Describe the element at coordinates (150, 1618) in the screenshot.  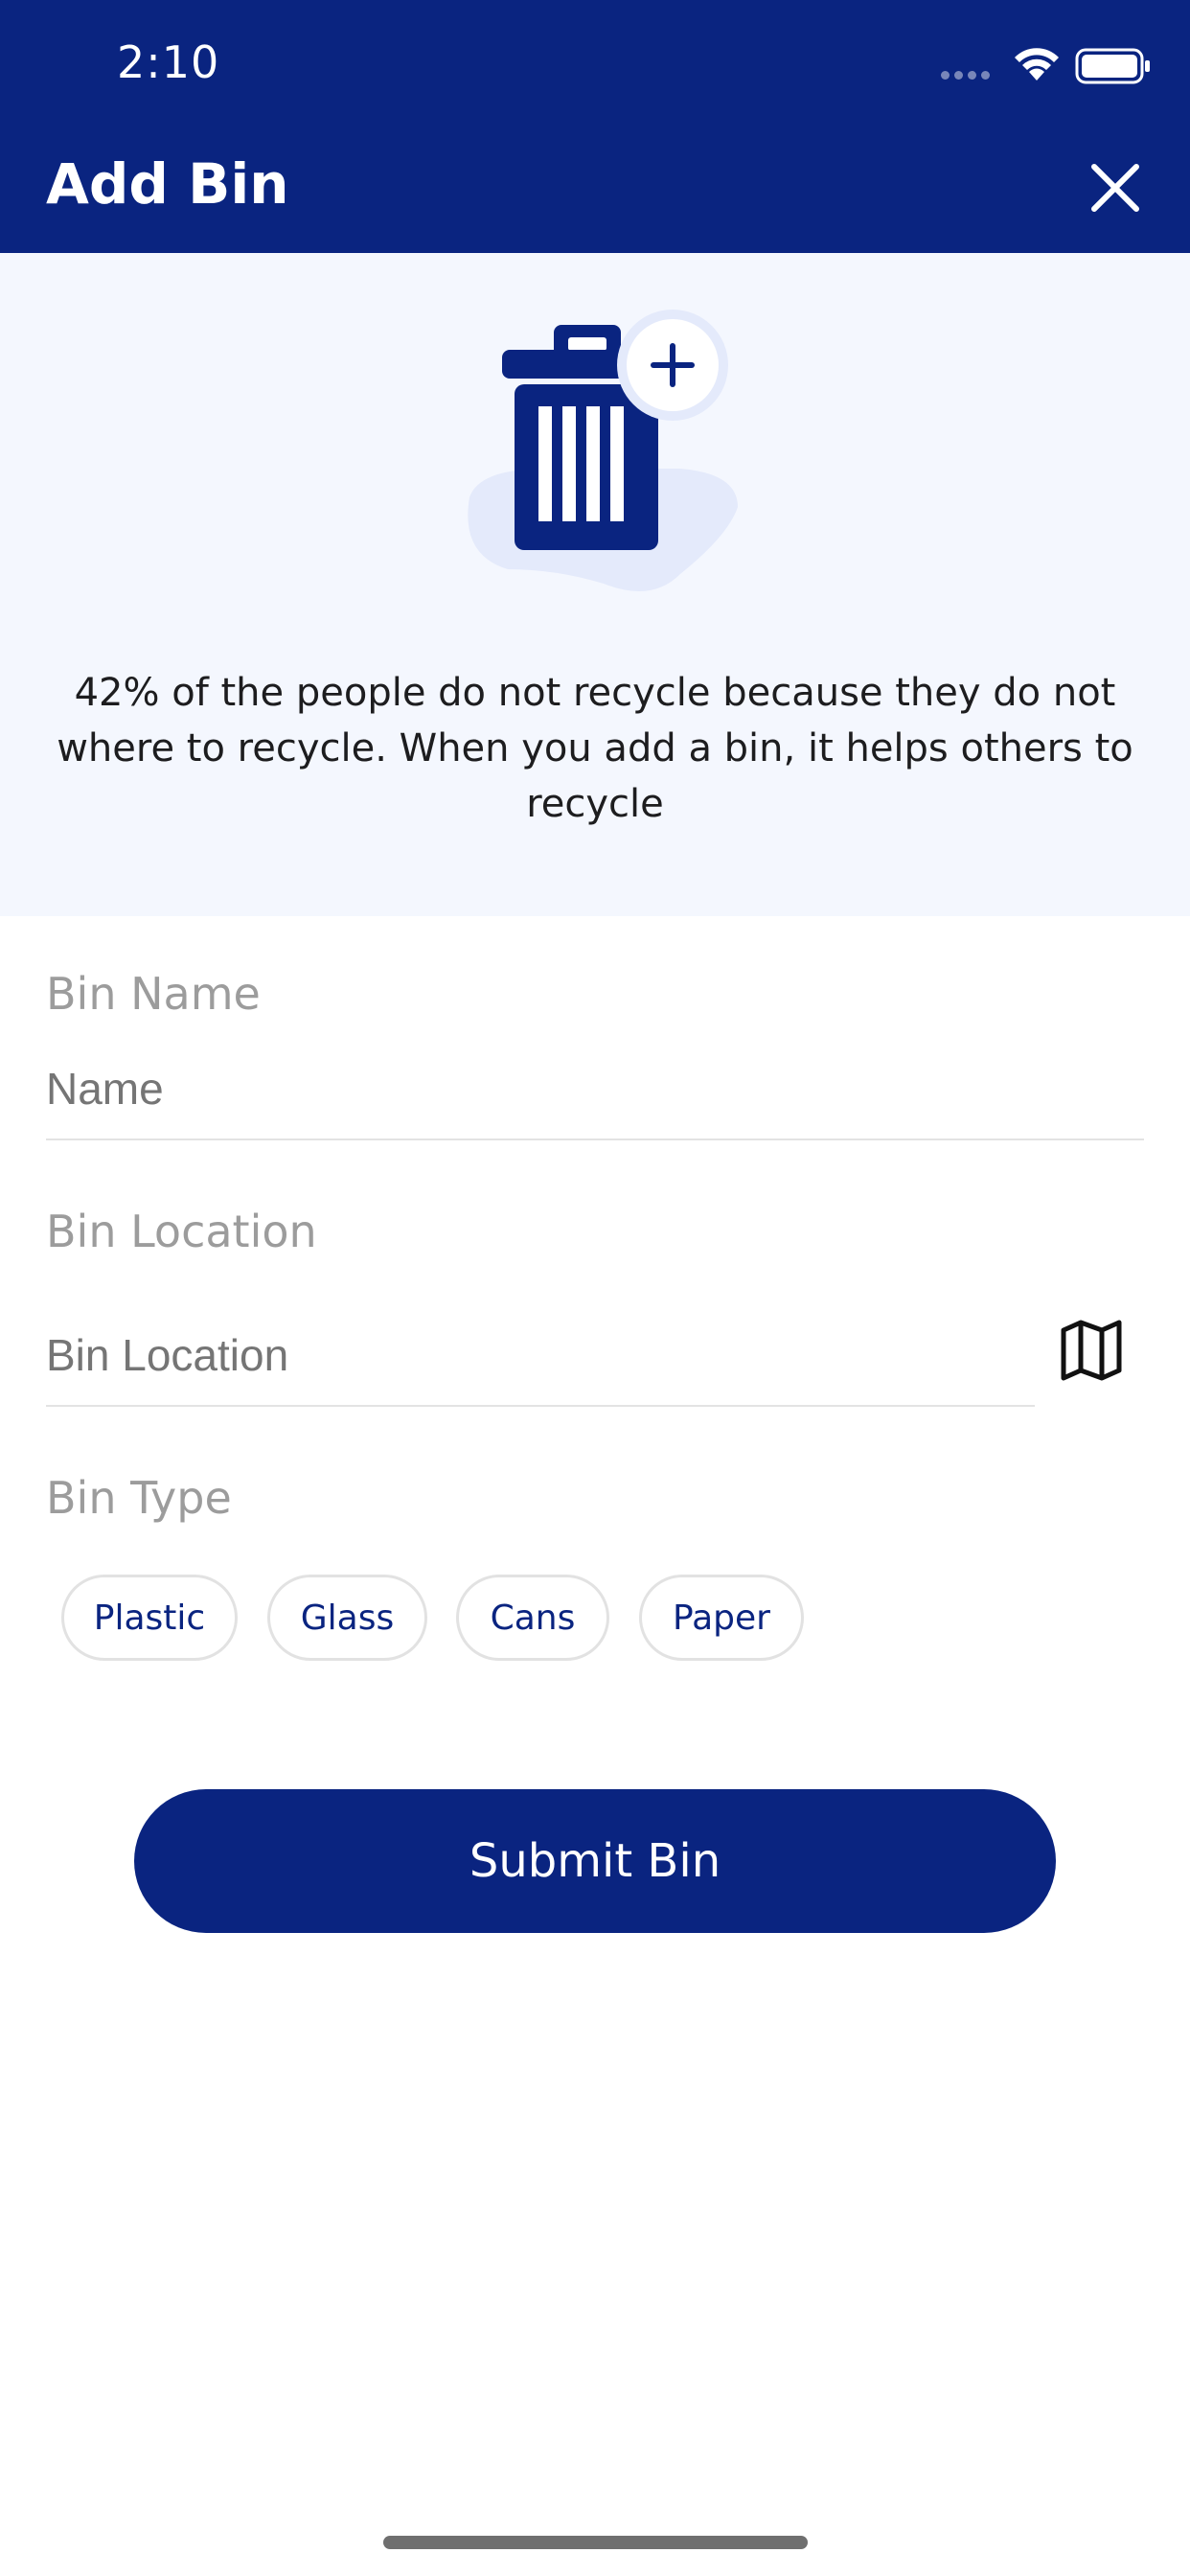
I see `chip-plastic: Plastic` at that location.